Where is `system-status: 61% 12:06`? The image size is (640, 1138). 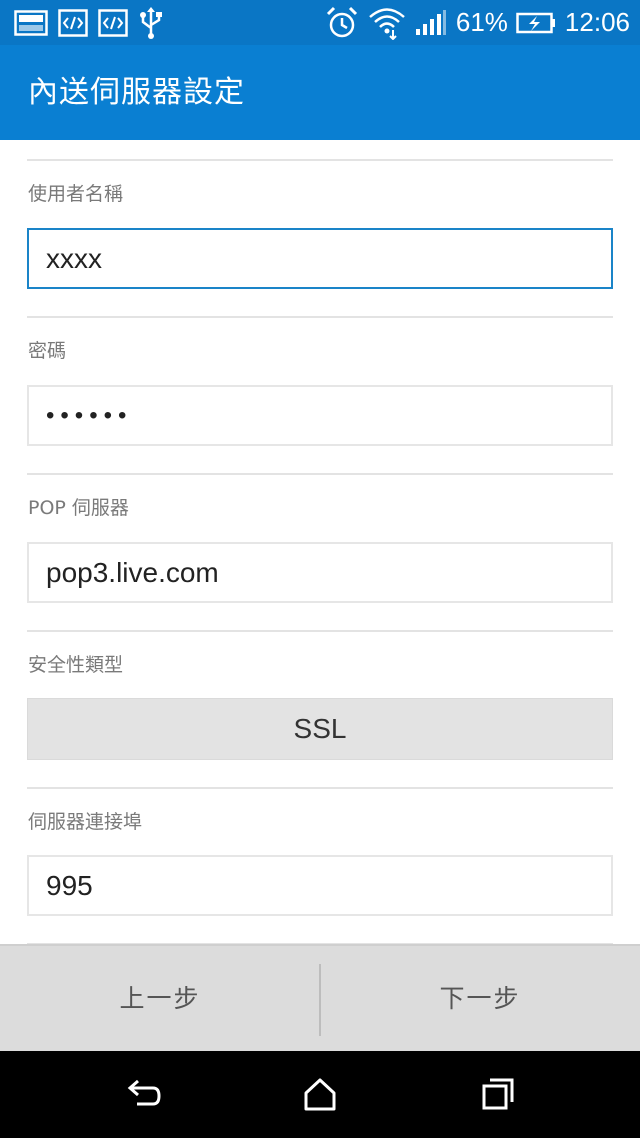
system-status: 61% 12:06 is located at coordinates (477, 22).